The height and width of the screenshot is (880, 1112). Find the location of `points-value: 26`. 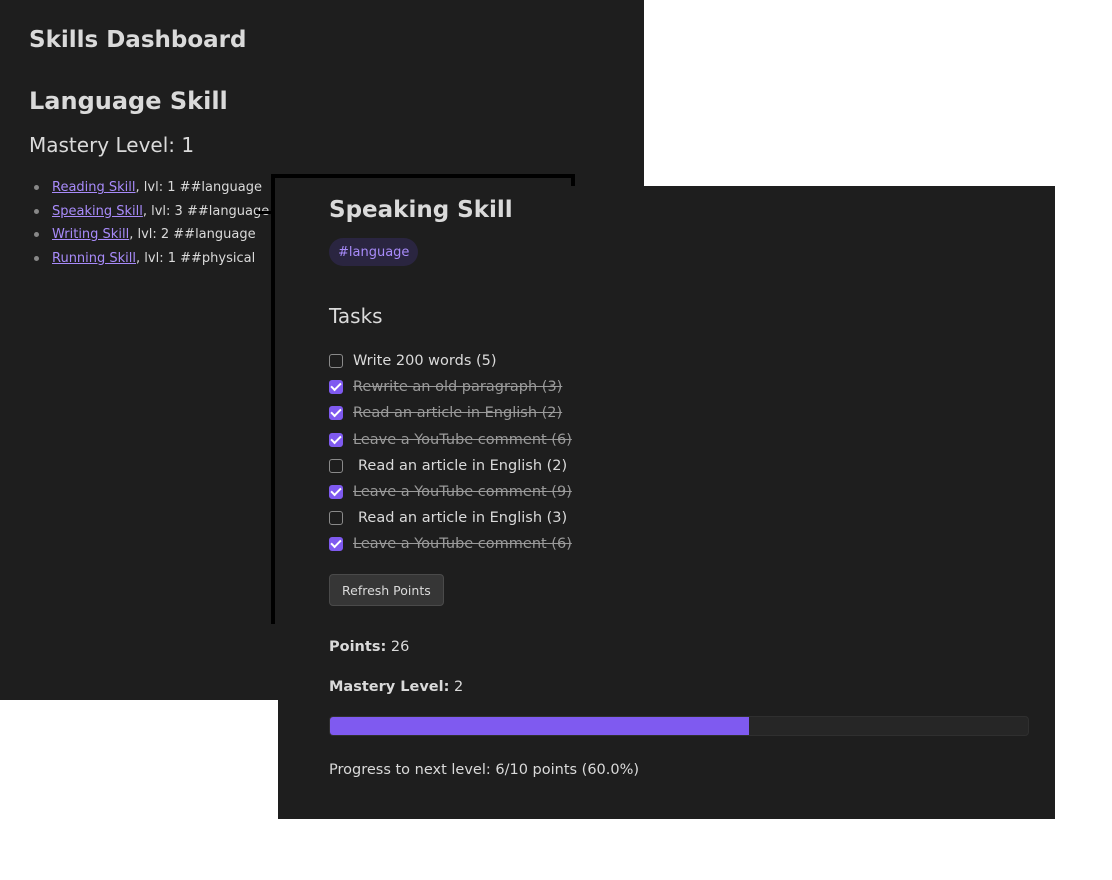

points-value: 26 is located at coordinates (400, 647).